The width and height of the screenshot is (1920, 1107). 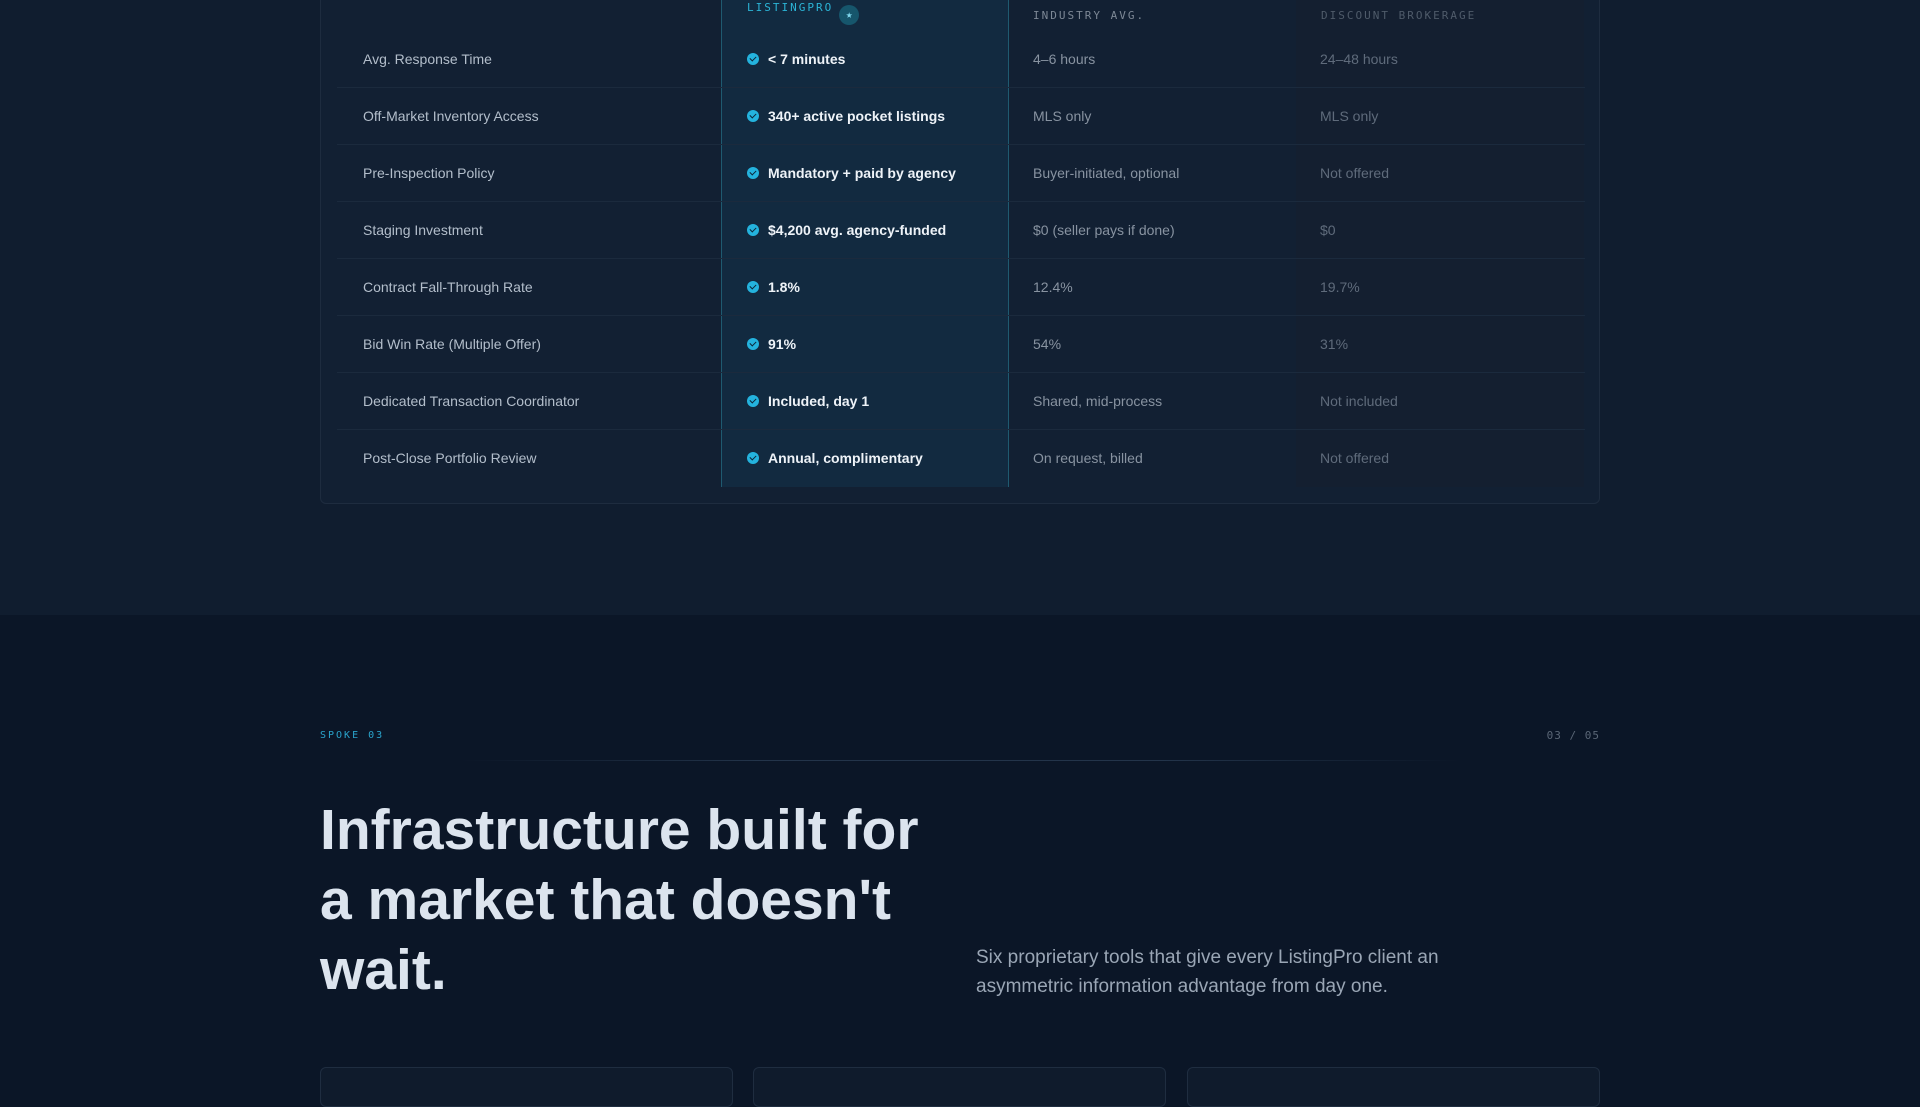 I want to click on discount-cell: MLS only, so click(x=1349, y=116).